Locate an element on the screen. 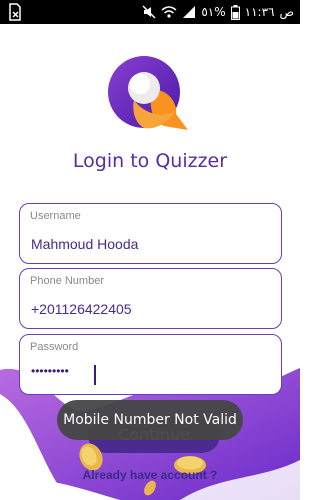  already-have-account-link: Already have account ? is located at coordinates (150, 475).